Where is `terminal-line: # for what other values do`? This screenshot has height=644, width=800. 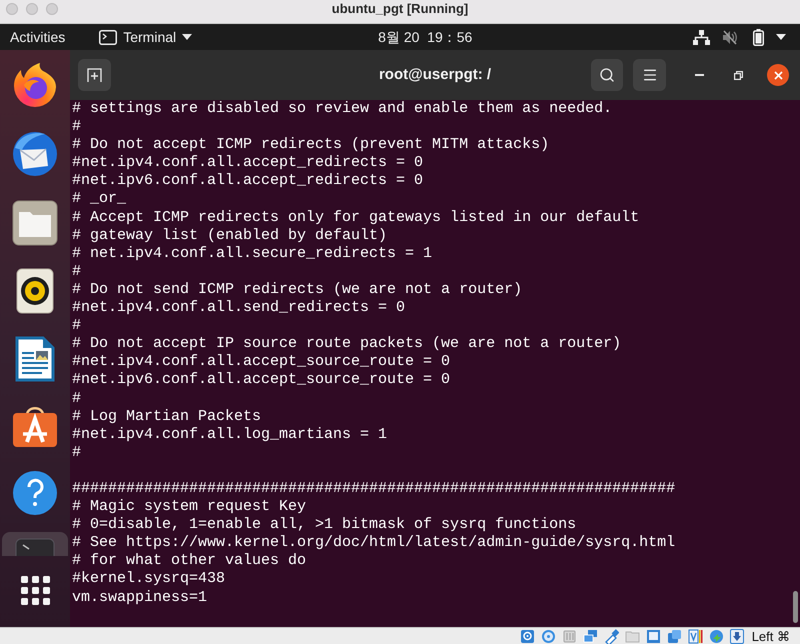 terminal-line: # for what other values do is located at coordinates (189, 561).